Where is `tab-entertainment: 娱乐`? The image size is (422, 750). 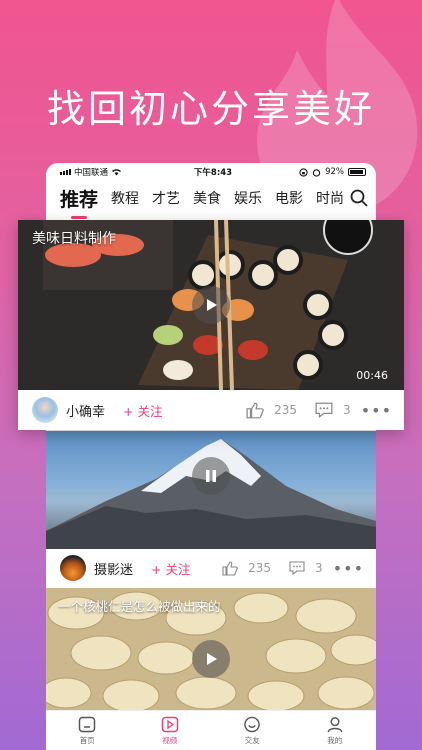
tab-entertainment: 娱乐 is located at coordinates (248, 198).